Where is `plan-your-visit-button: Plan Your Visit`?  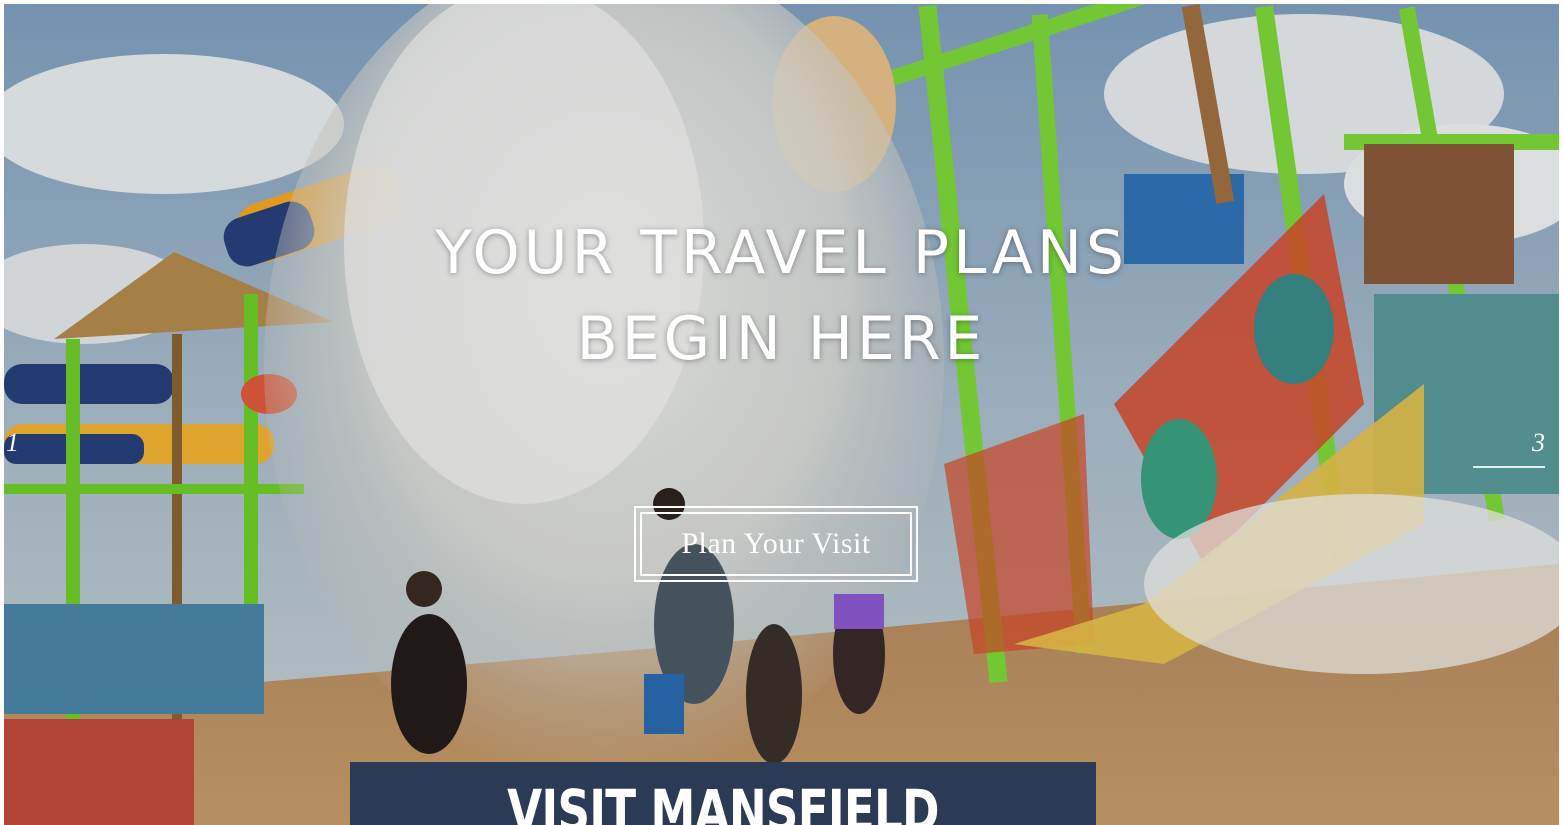 plan-your-visit-button: Plan Your Visit is located at coordinates (776, 544).